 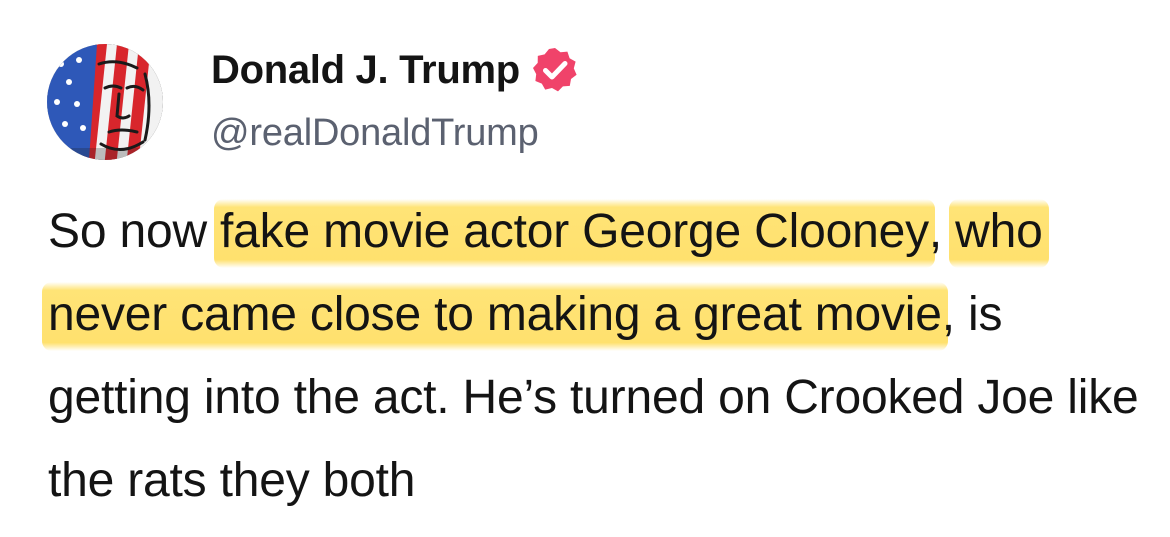 What do you see at coordinates (574, 233) in the screenshot?
I see `highlighted-text-segment: fake movie actor George Clooney` at bounding box center [574, 233].